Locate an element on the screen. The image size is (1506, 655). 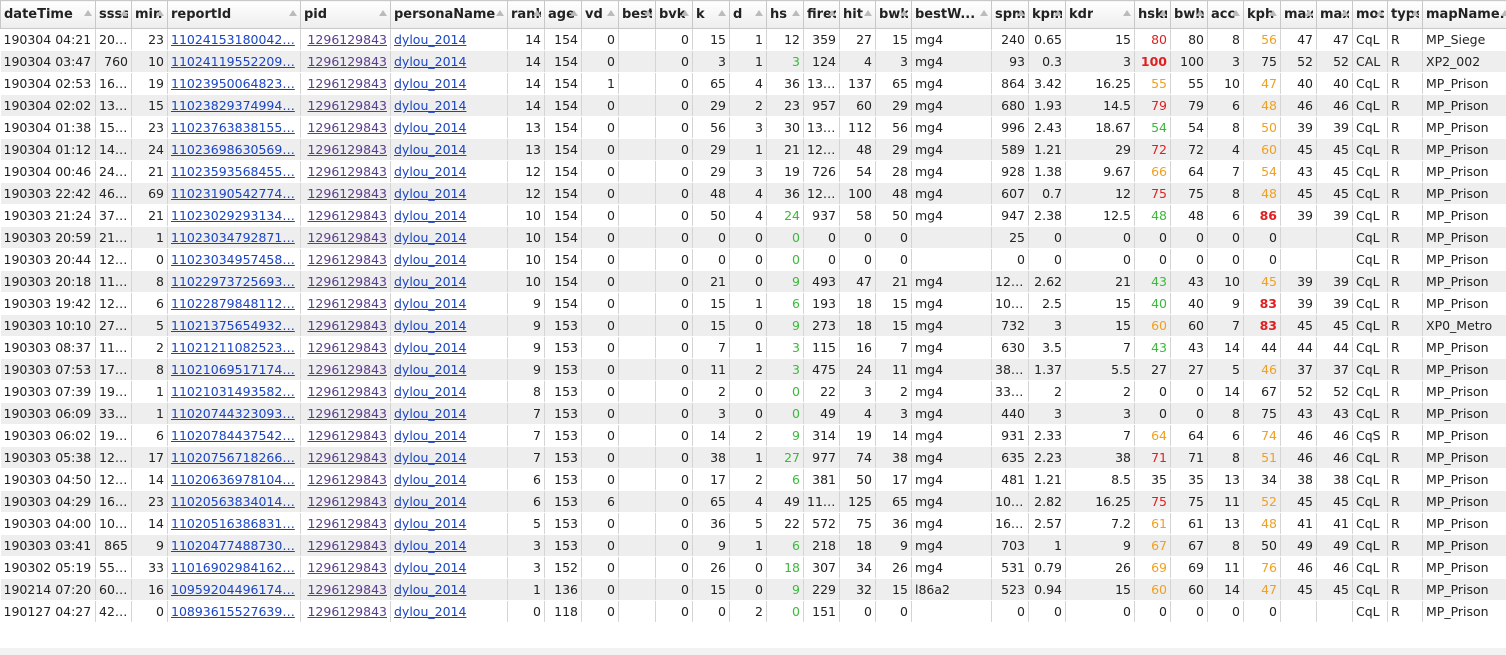
column-header-dateTime: dateTime is located at coordinates (48, 14).